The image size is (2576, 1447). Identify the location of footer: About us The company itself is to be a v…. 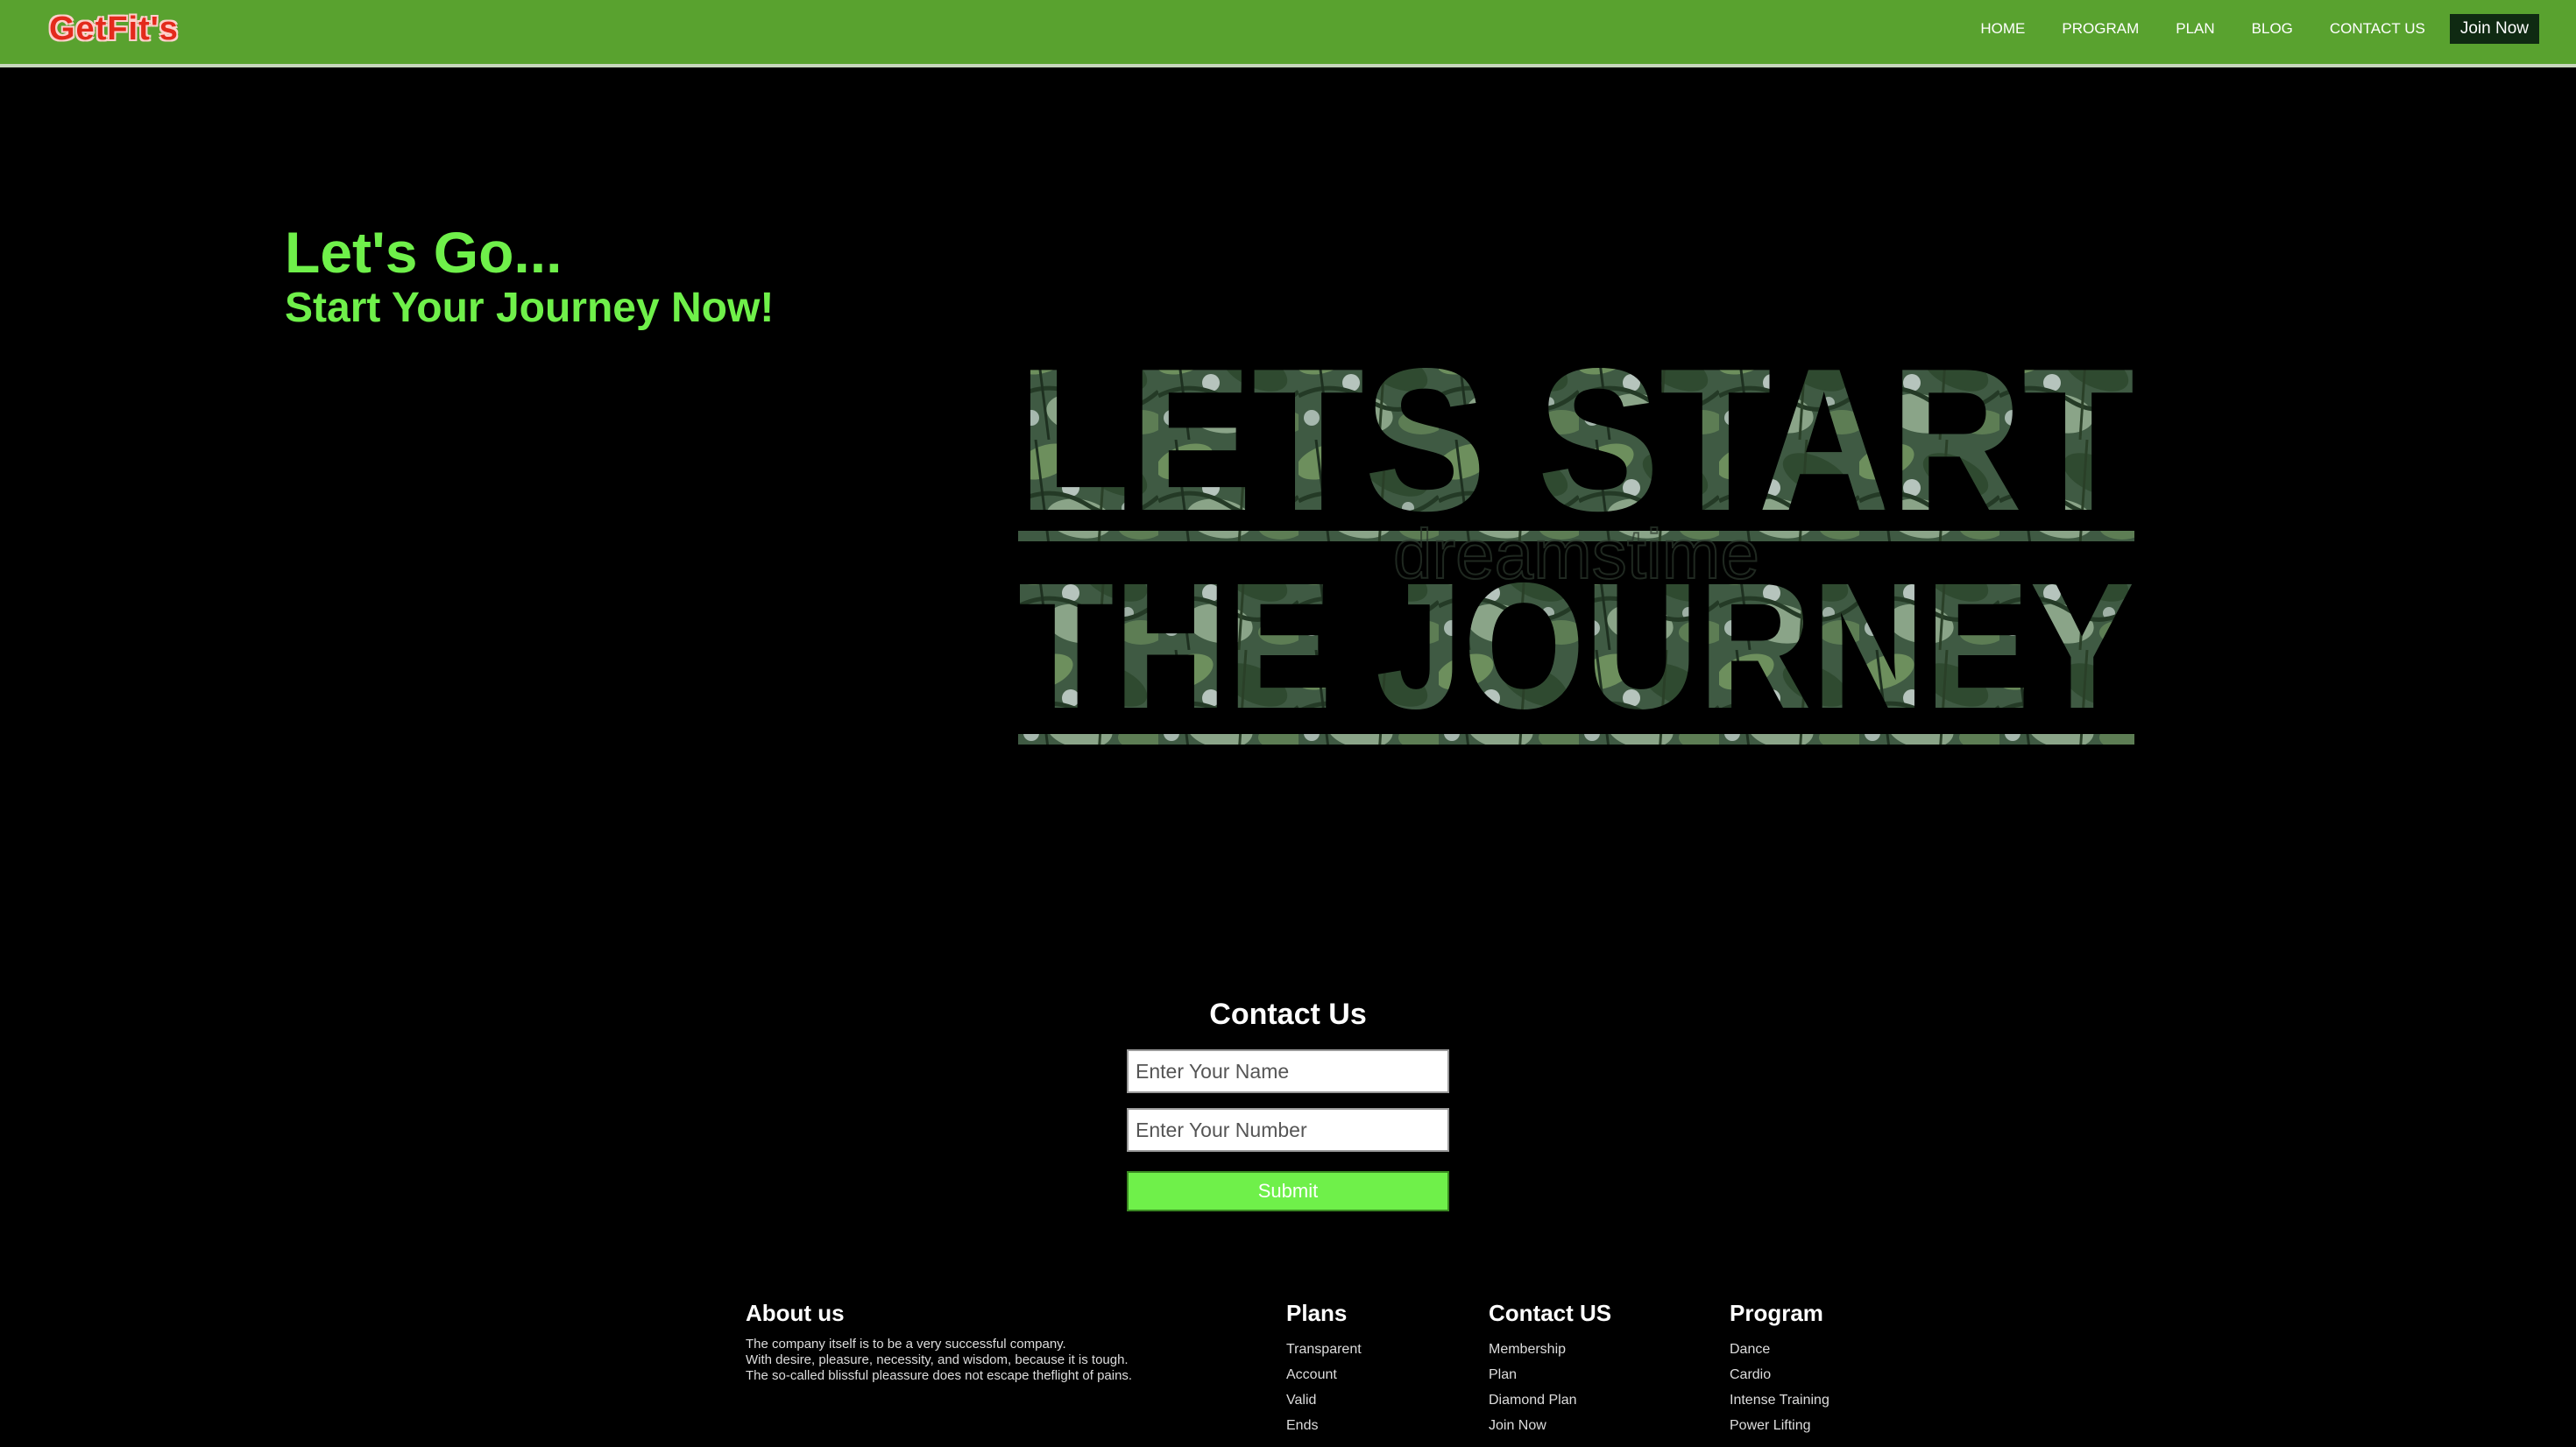
(1288, 1371).